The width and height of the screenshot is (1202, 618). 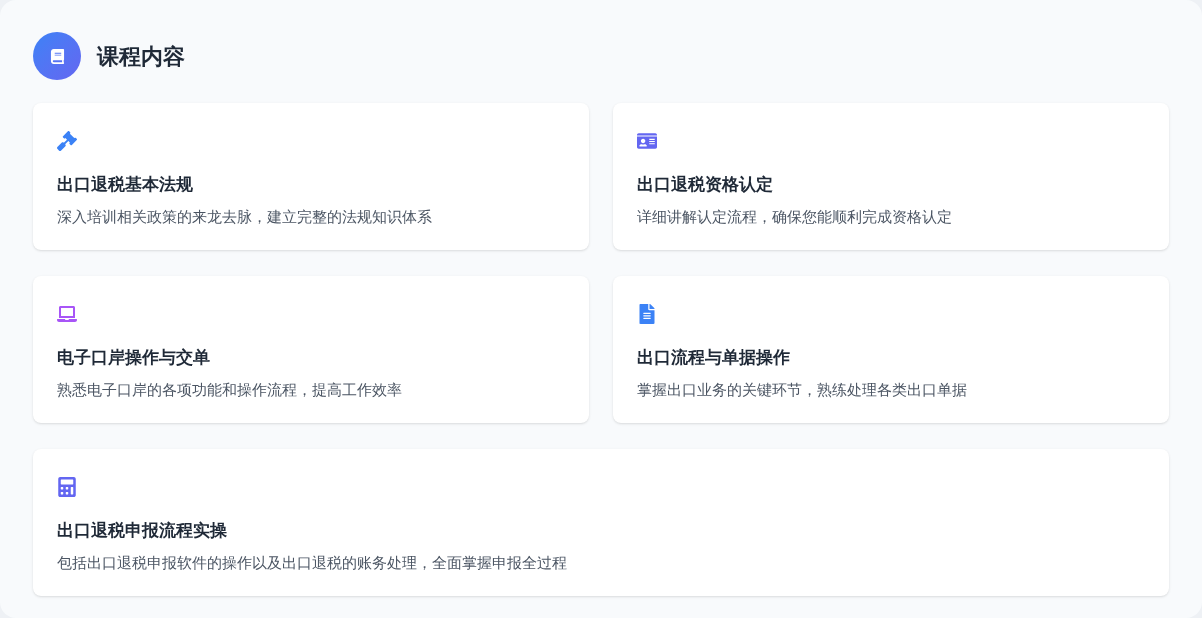 I want to click on book-badge-icon, so click(x=57, y=56).